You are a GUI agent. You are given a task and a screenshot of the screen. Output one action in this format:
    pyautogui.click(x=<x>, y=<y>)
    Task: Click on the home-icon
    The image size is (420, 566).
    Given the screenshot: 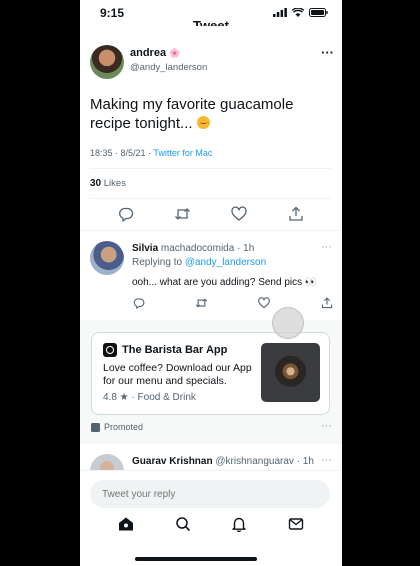 What is the action you would take?
    pyautogui.click(x=126, y=524)
    